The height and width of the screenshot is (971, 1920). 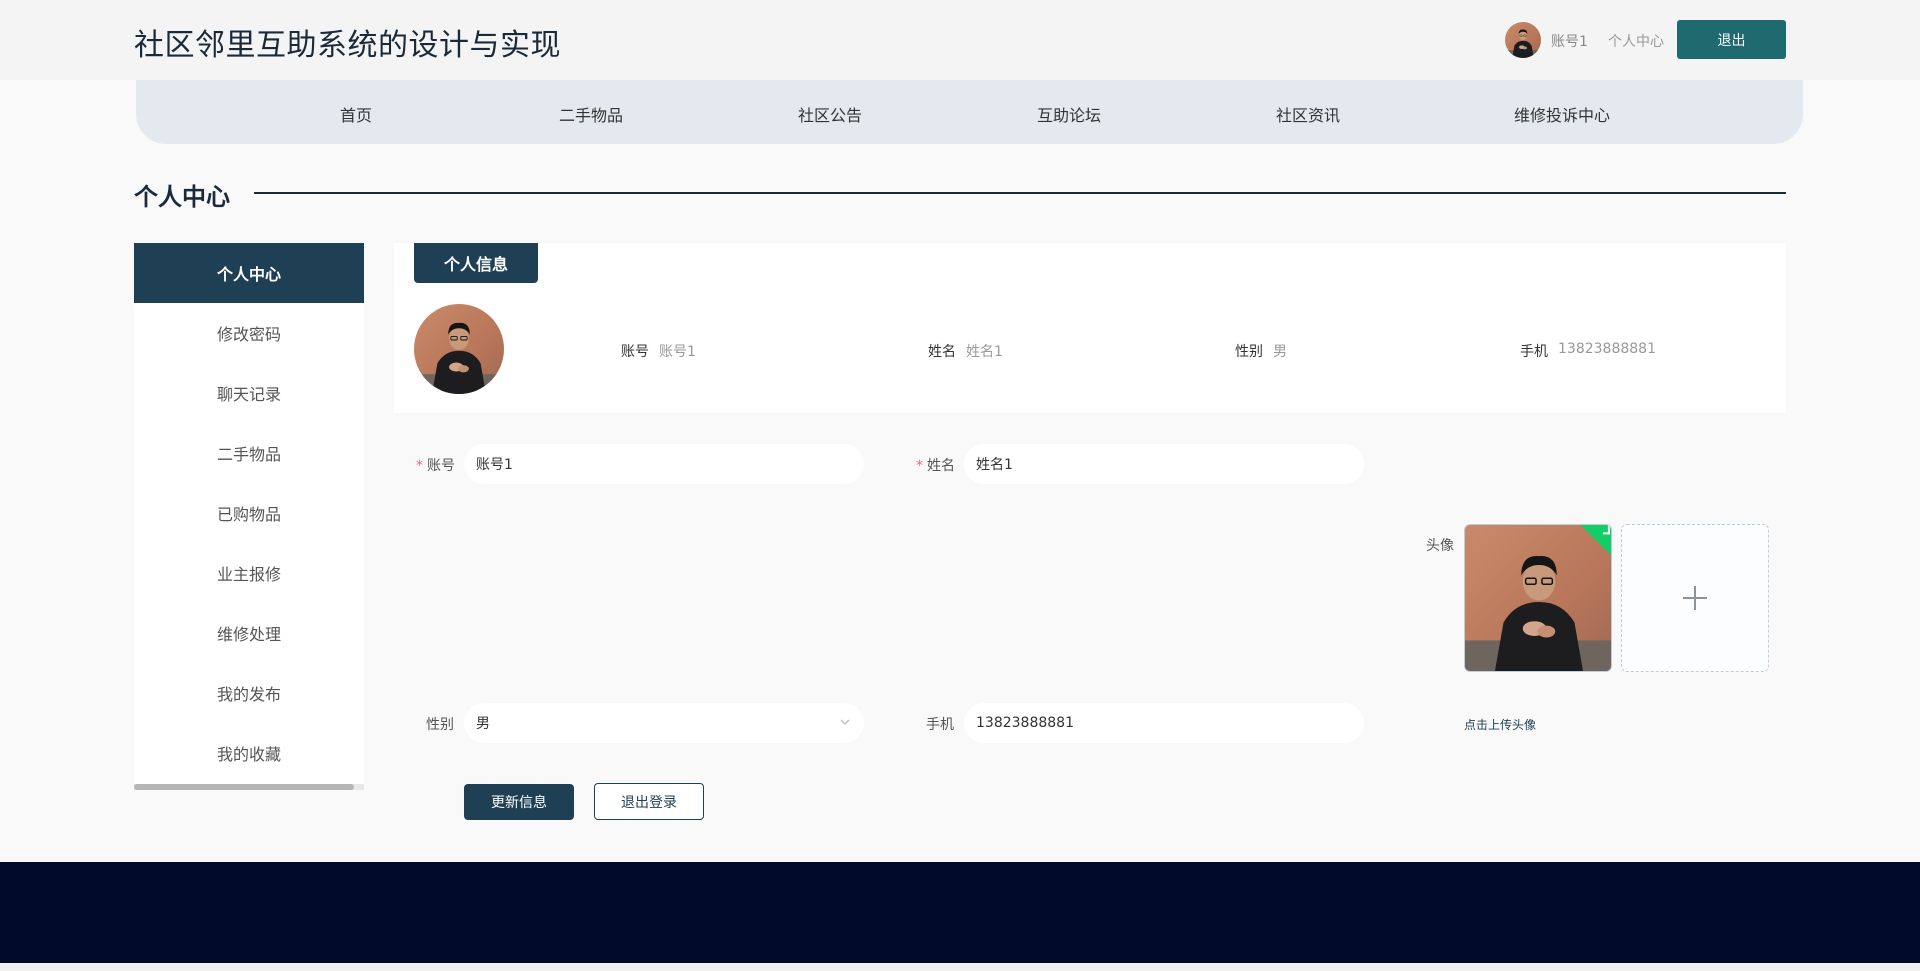 What do you see at coordinates (249, 393) in the screenshot?
I see `sidebar-item-chat-history: 聊天记录` at bounding box center [249, 393].